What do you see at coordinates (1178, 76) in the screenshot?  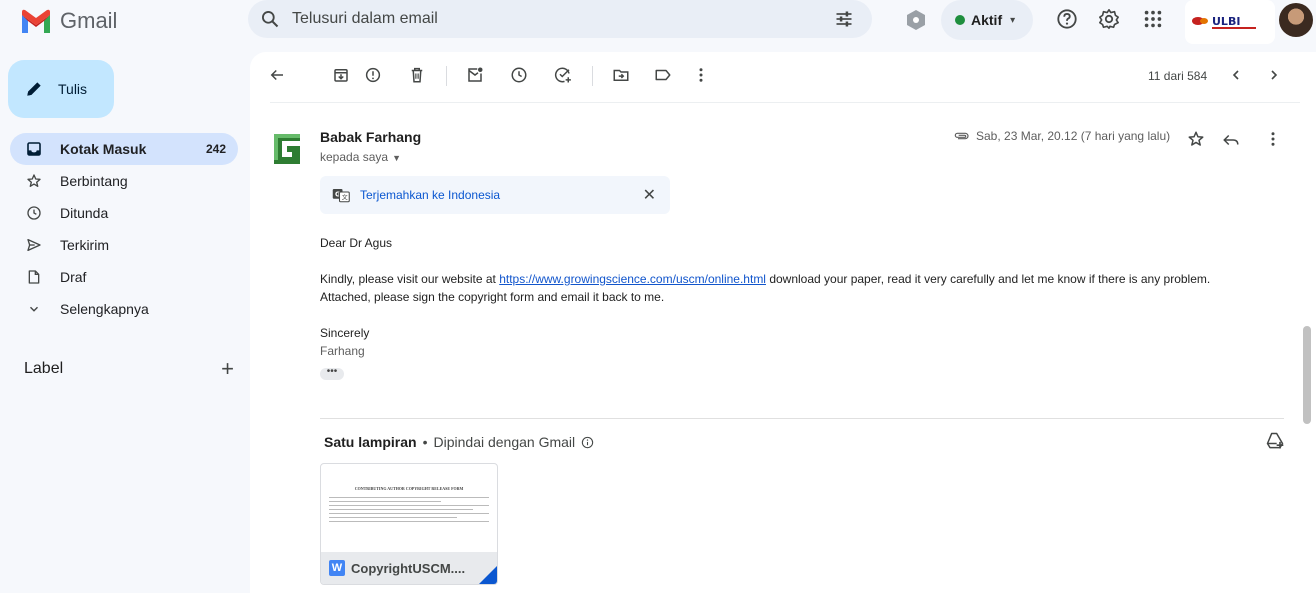 I see `pagination-count: 11 dari 584` at bounding box center [1178, 76].